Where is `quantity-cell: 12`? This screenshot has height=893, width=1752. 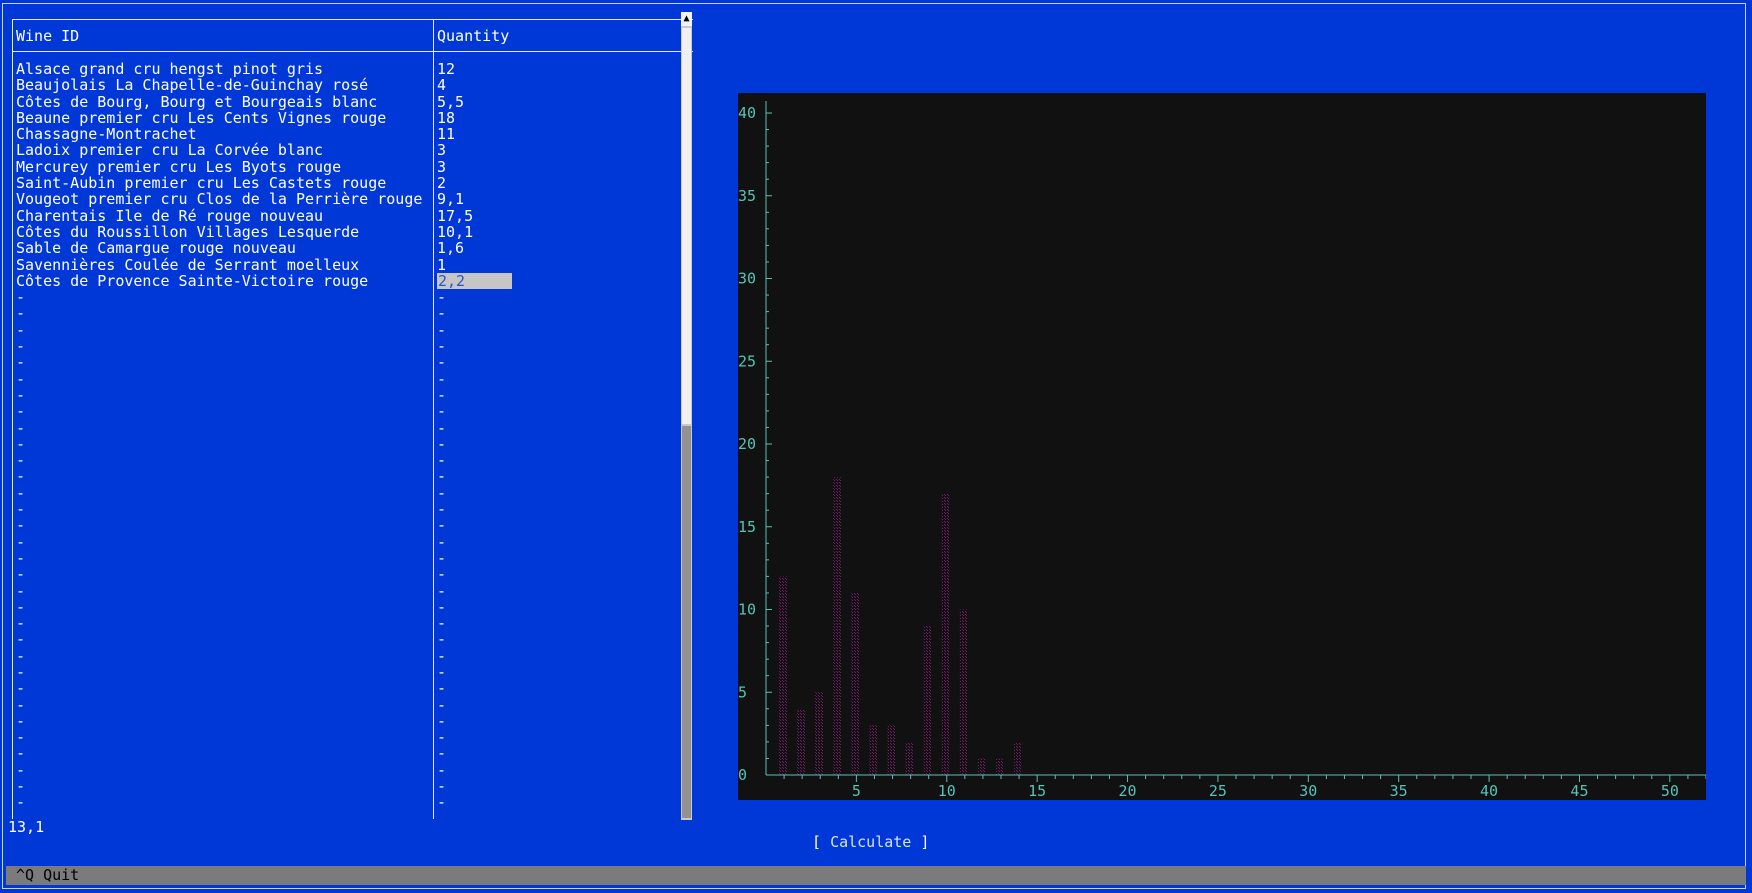 quantity-cell: 12 is located at coordinates (446, 69).